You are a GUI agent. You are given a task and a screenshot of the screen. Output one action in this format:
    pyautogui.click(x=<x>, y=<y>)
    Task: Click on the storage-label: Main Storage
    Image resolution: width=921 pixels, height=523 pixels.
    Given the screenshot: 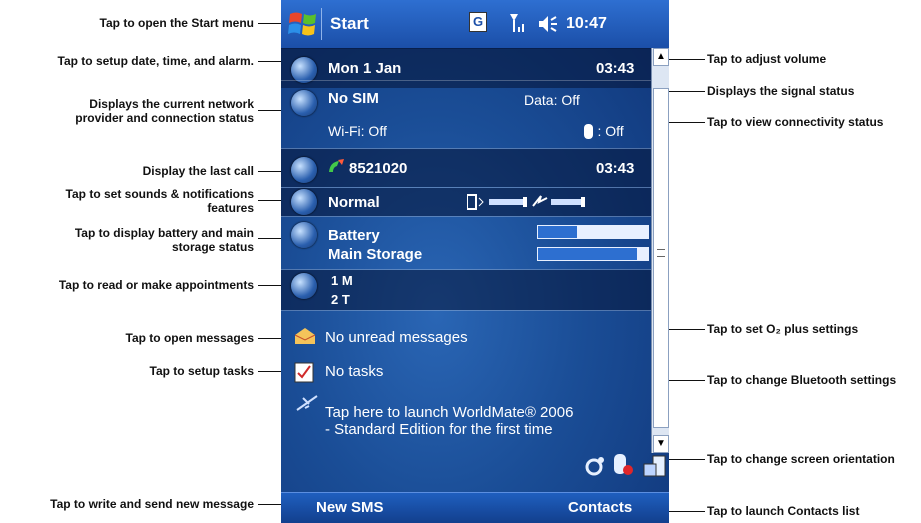 What is the action you would take?
    pyautogui.click(x=375, y=254)
    